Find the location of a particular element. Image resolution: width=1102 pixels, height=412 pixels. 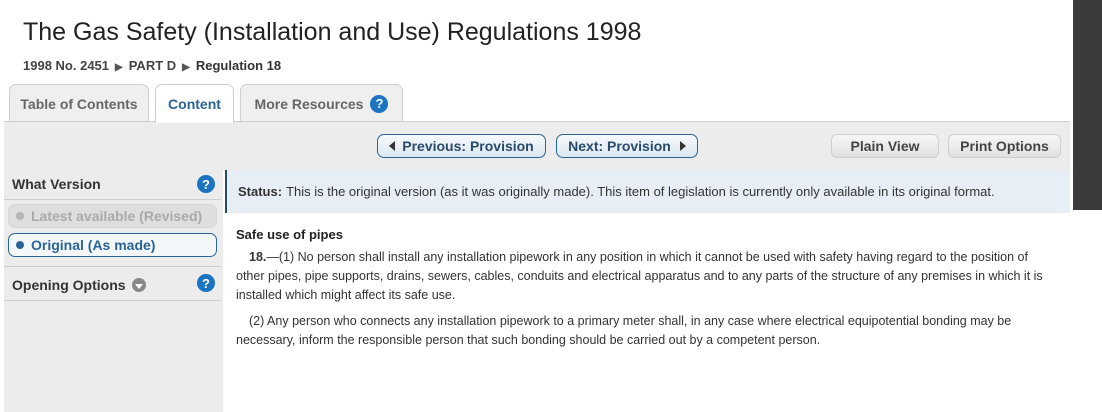

breadcrumb-item-part: PART D is located at coordinates (152, 65).